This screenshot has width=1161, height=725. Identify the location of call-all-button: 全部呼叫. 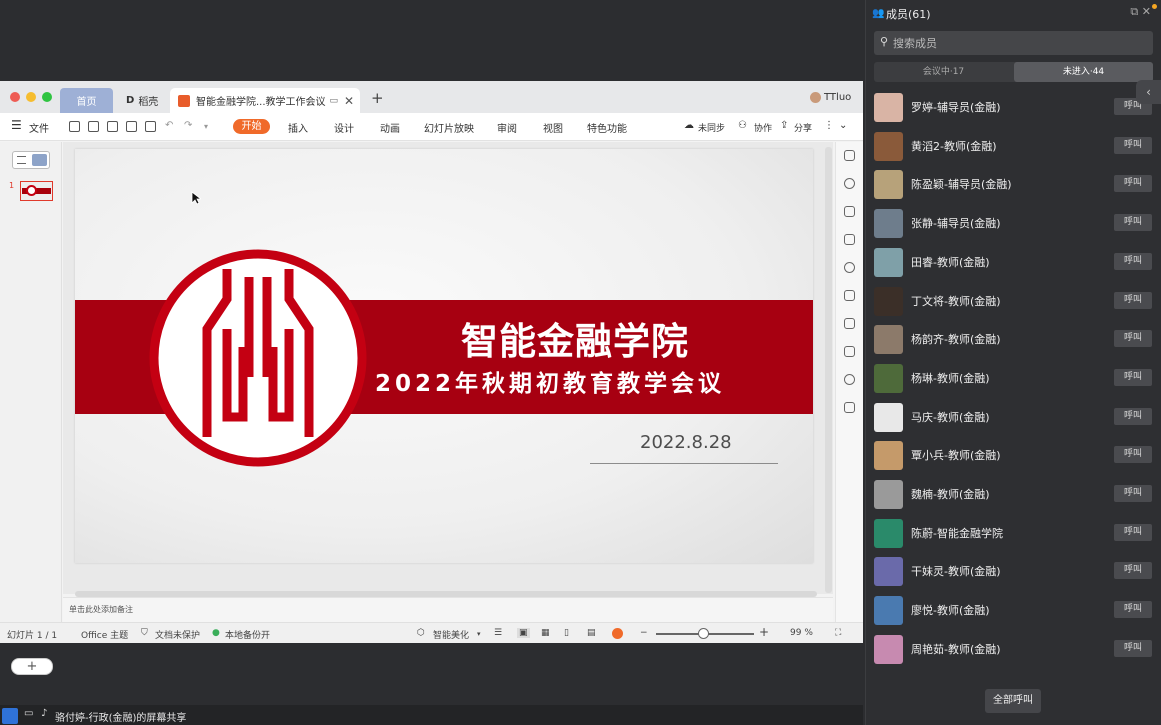
(1013, 701).